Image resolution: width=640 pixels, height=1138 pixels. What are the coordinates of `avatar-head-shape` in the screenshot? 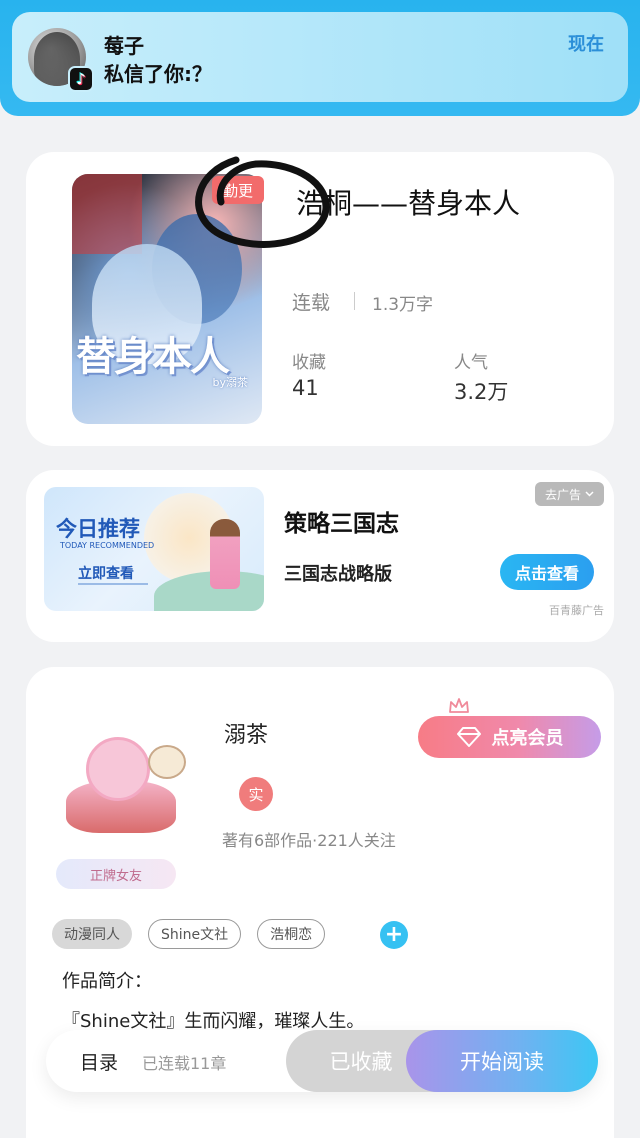 It's located at (118, 769).